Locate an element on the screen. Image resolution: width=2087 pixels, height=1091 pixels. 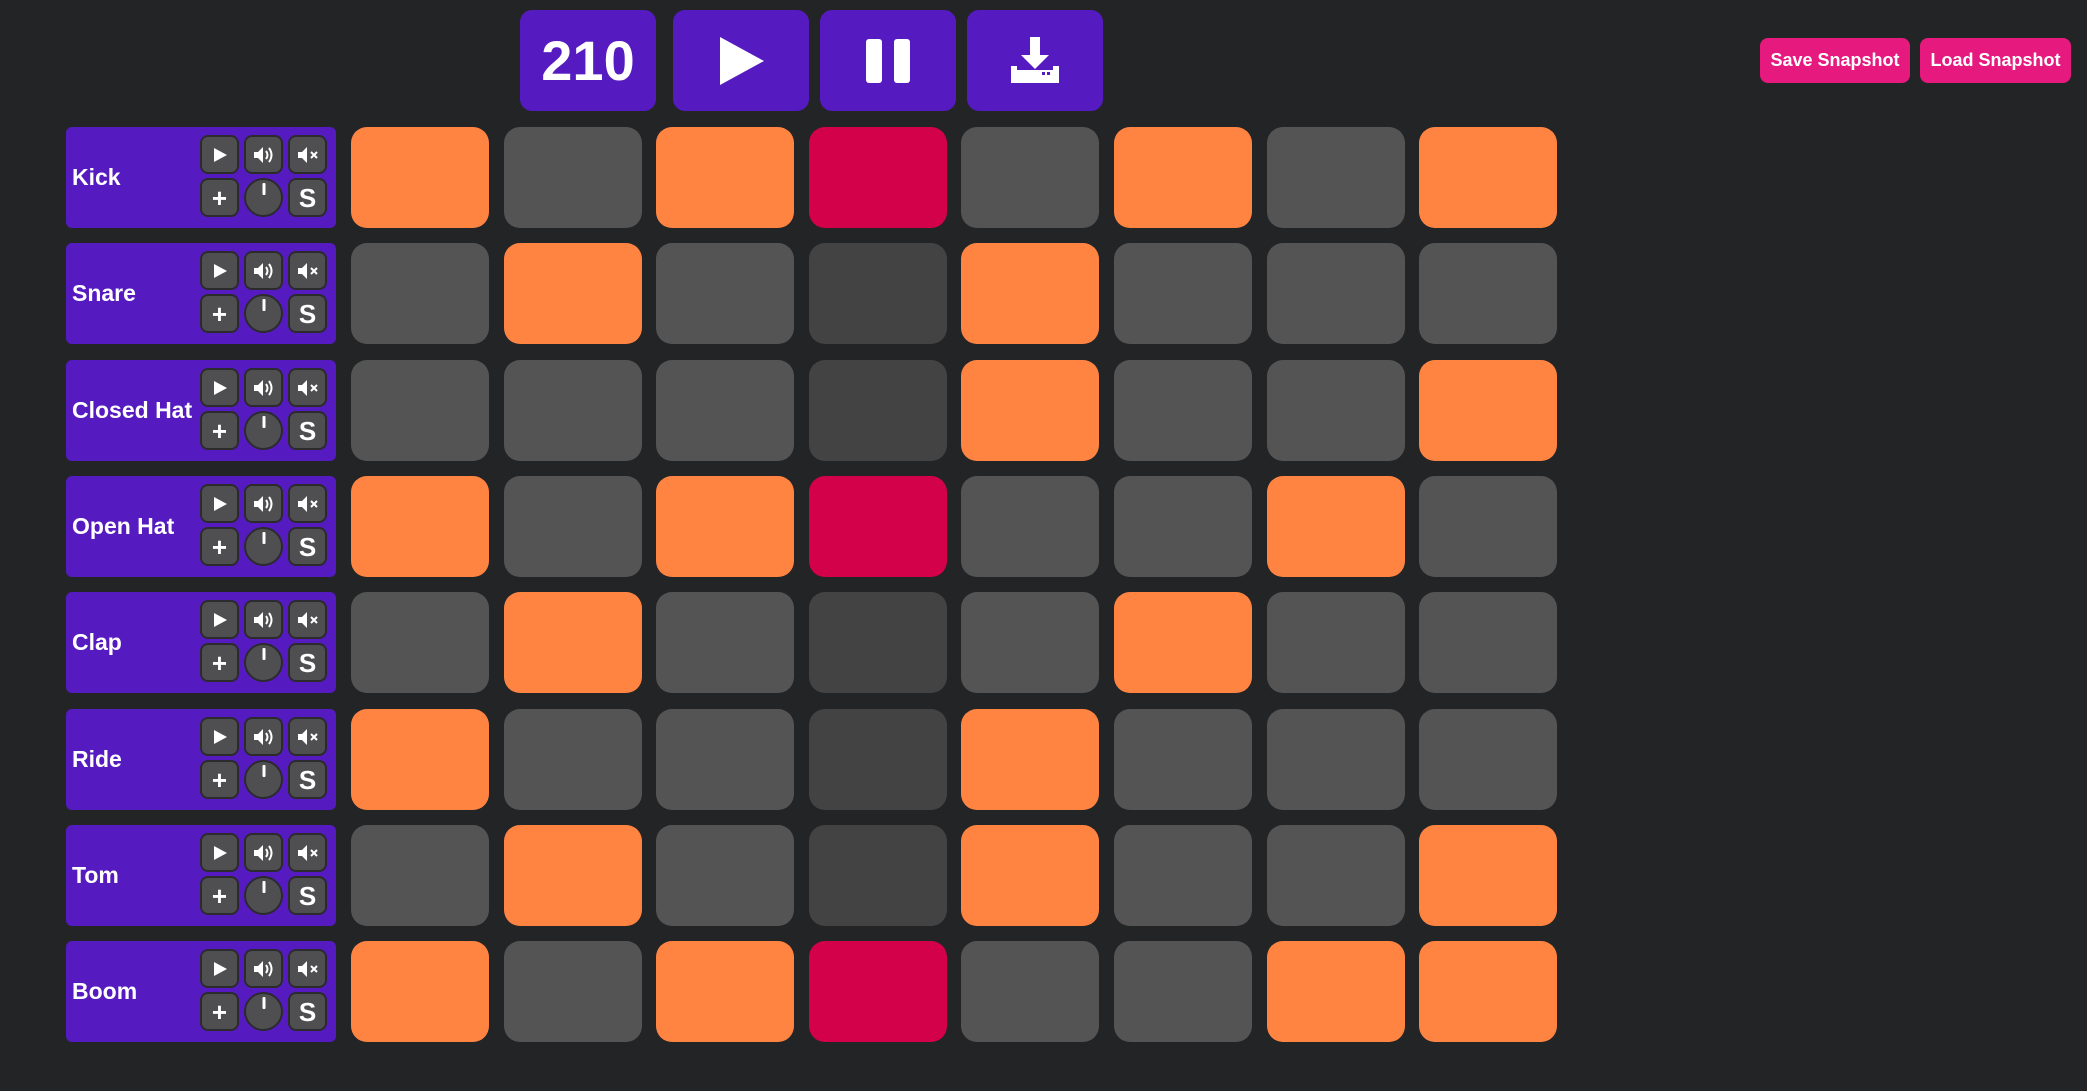
bpm-display: 210 is located at coordinates (588, 60).